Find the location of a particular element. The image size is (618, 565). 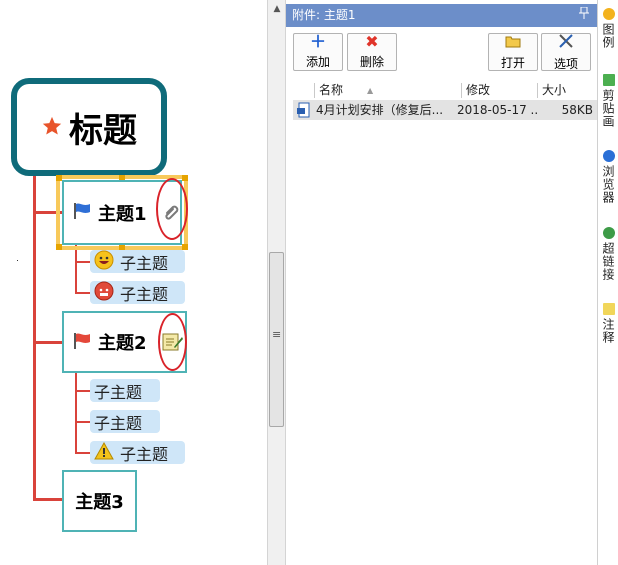

legend-icon is located at coordinates (608, 14).